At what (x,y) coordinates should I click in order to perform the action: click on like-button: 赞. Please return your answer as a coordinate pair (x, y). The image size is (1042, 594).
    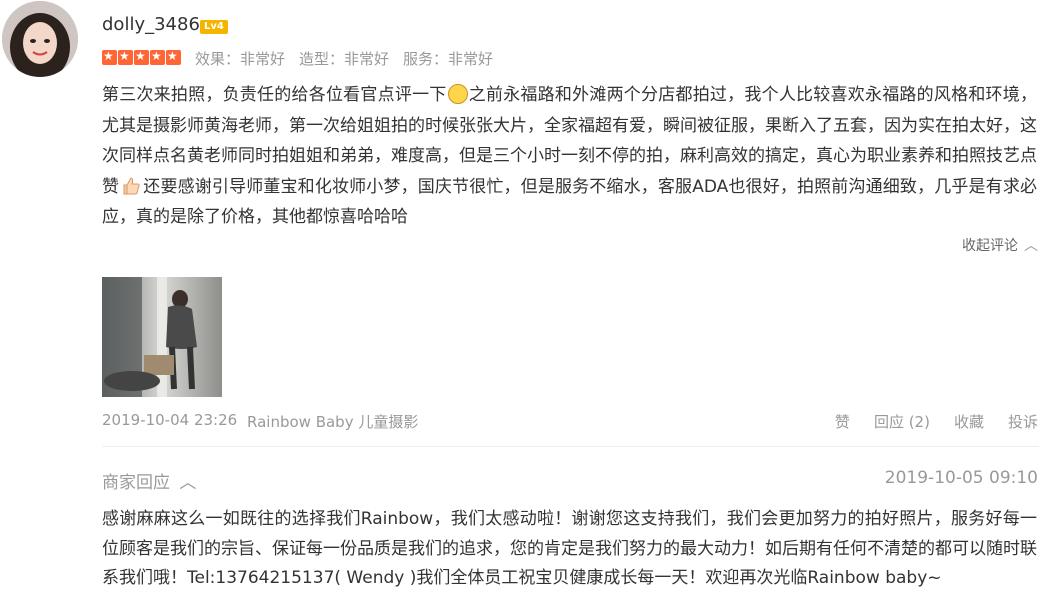
    Looking at the image, I should click on (842, 421).